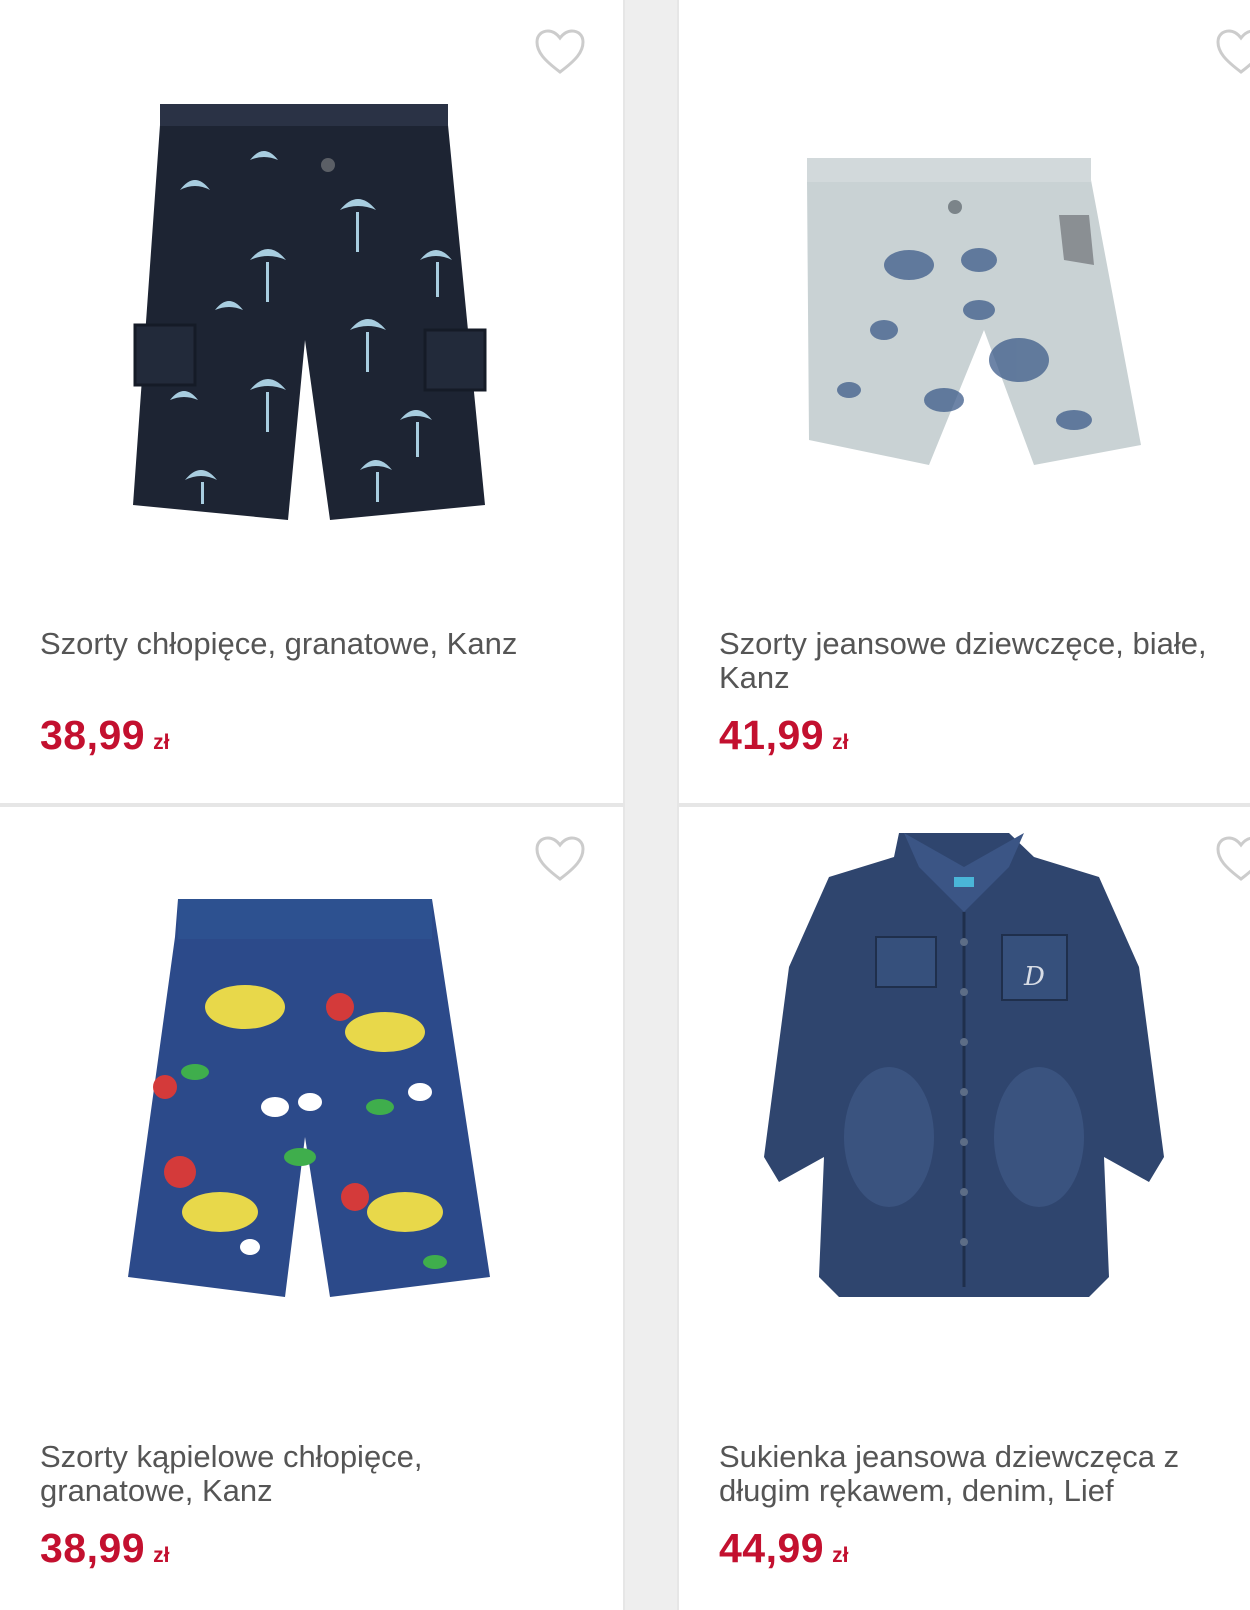 The height and width of the screenshot is (1610, 1250). I want to click on comic-print-swim-shorts-image, so click(309, 1098).